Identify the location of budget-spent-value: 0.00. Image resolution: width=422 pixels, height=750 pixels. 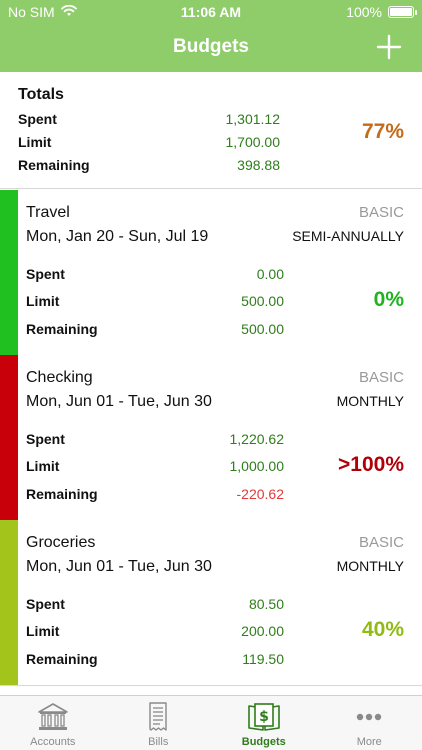
(270, 274).